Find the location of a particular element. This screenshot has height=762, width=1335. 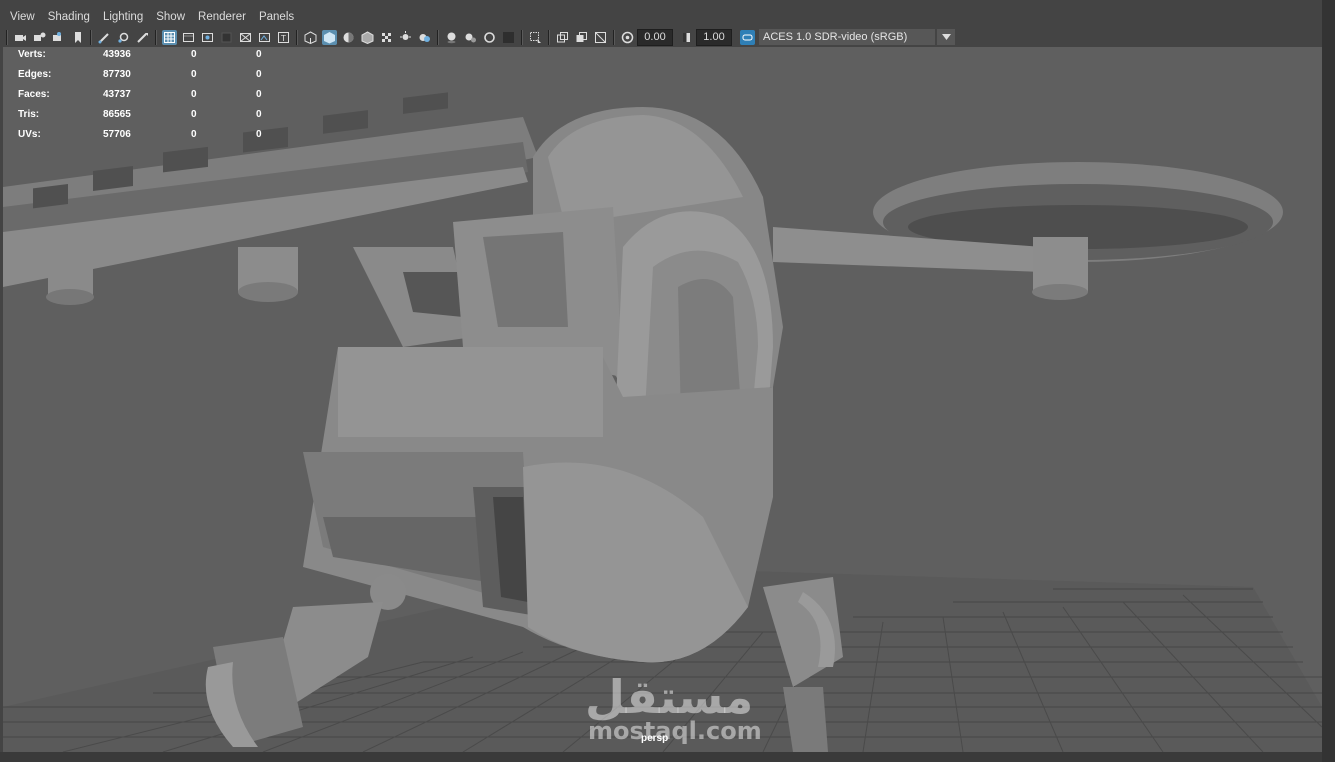

safe-action-icon is located at coordinates (245, 37).